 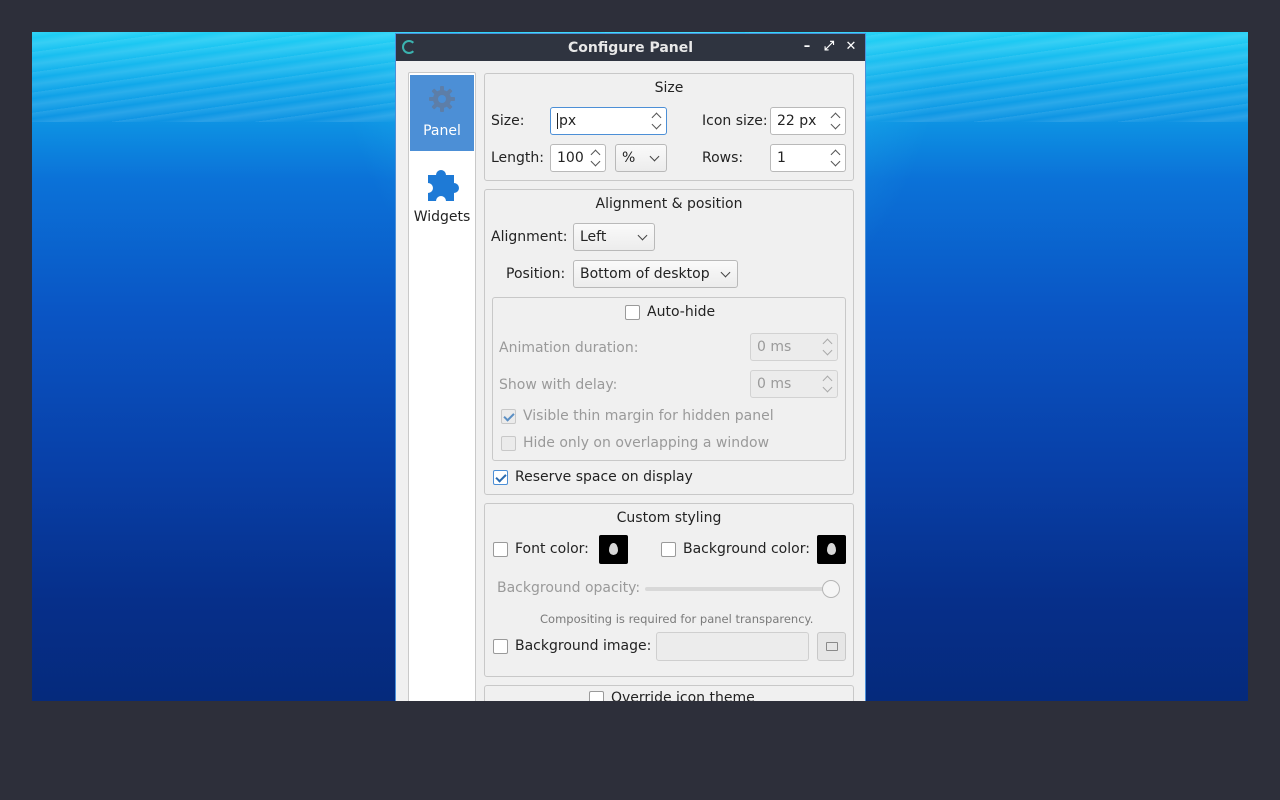 I want to click on rows-label: Rows:, so click(x=723, y=158).